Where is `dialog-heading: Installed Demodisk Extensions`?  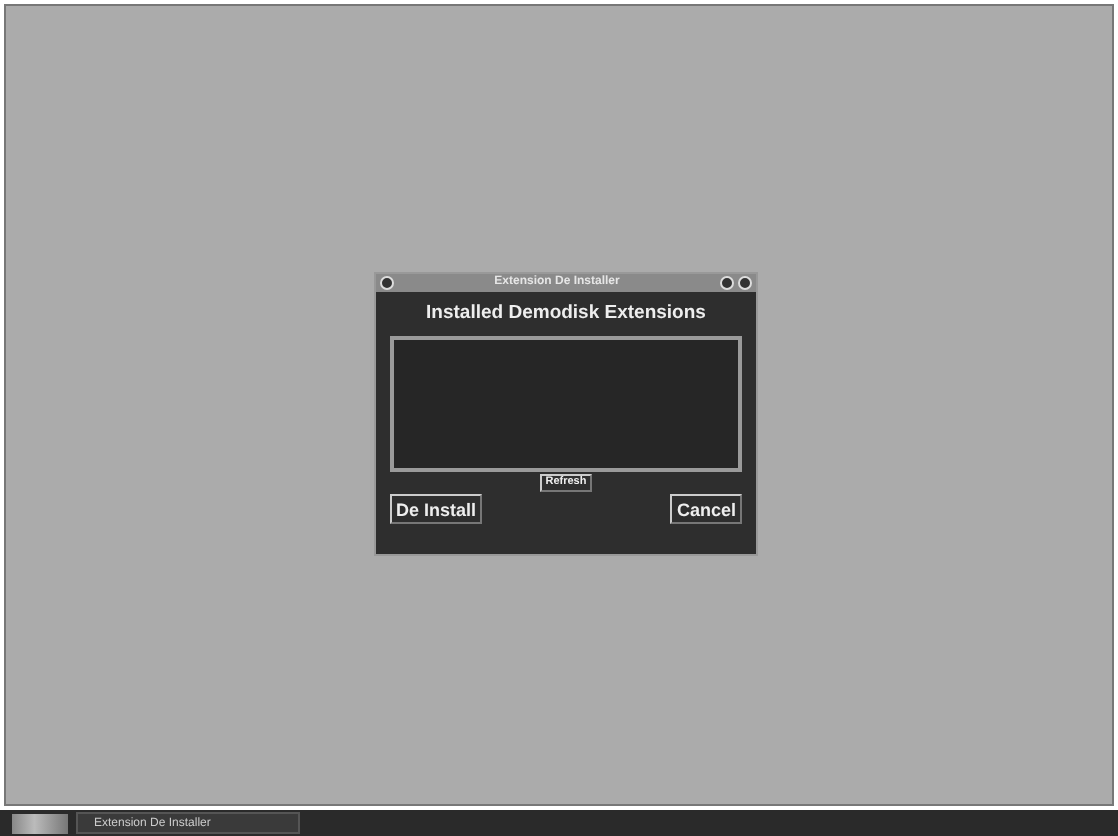 dialog-heading: Installed Demodisk Extensions is located at coordinates (566, 313).